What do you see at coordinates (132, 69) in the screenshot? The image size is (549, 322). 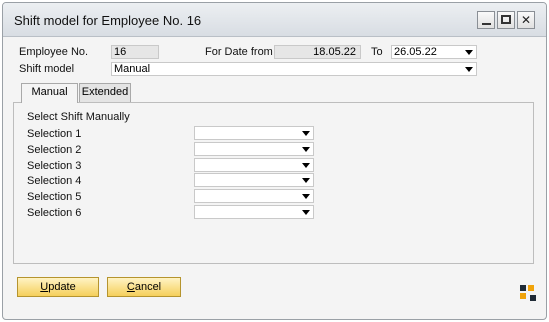 I see `shift-model-value: Manual` at bounding box center [132, 69].